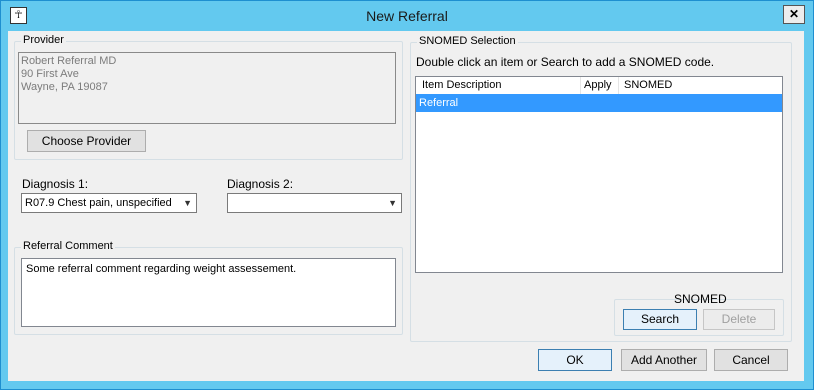 This screenshot has height=390, width=814. I want to click on snomed-selection-label: SNOMED Selection, so click(467, 41).